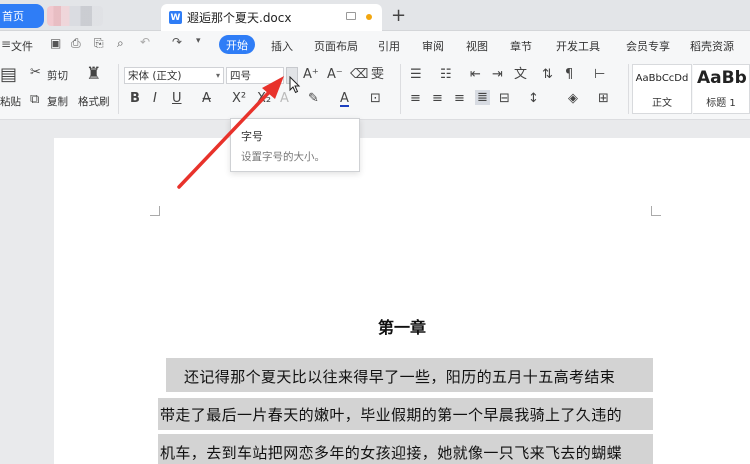 The width and height of the screenshot is (750, 464). I want to click on format-painter-label: 格式刷, so click(94, 101).